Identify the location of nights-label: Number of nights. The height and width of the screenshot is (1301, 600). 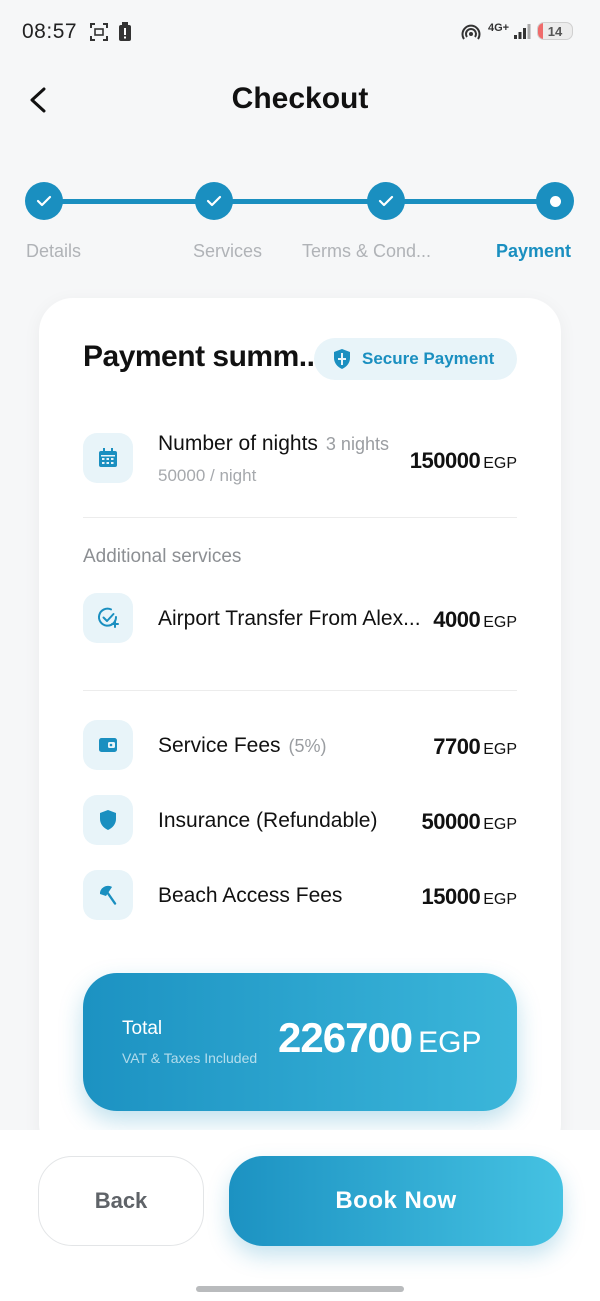
(238, 443).